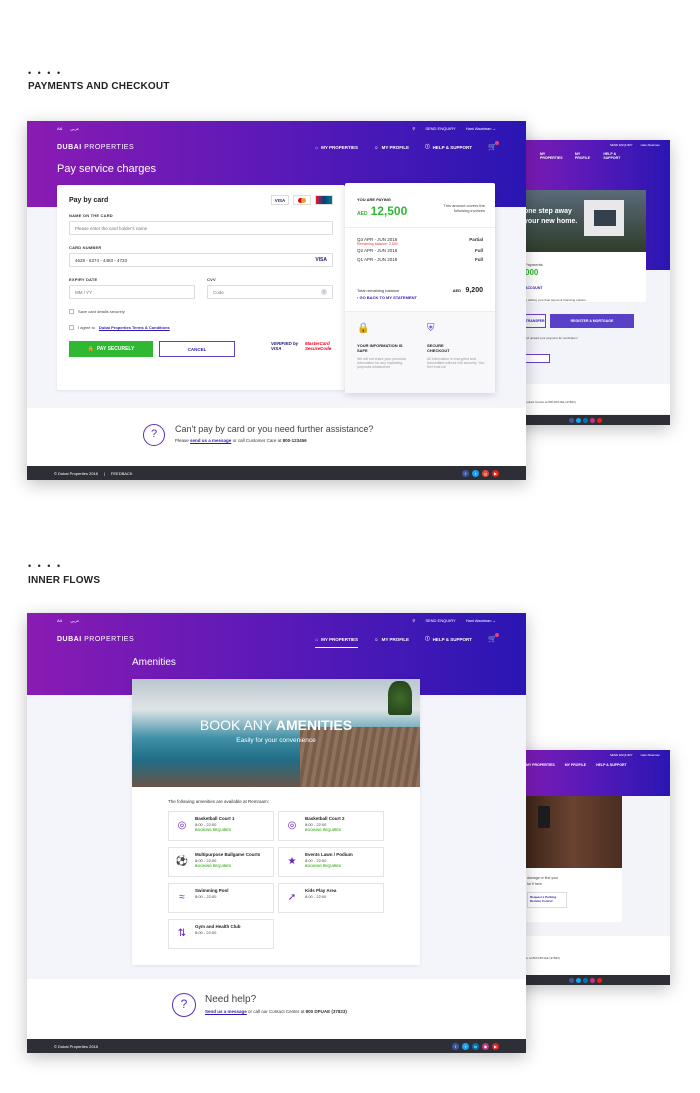 The width and height of the screenshot is (700, 1093). Describe the element at coordinates (45, 566) in the screenshot. I see `section-dots: • • • •` at that location.